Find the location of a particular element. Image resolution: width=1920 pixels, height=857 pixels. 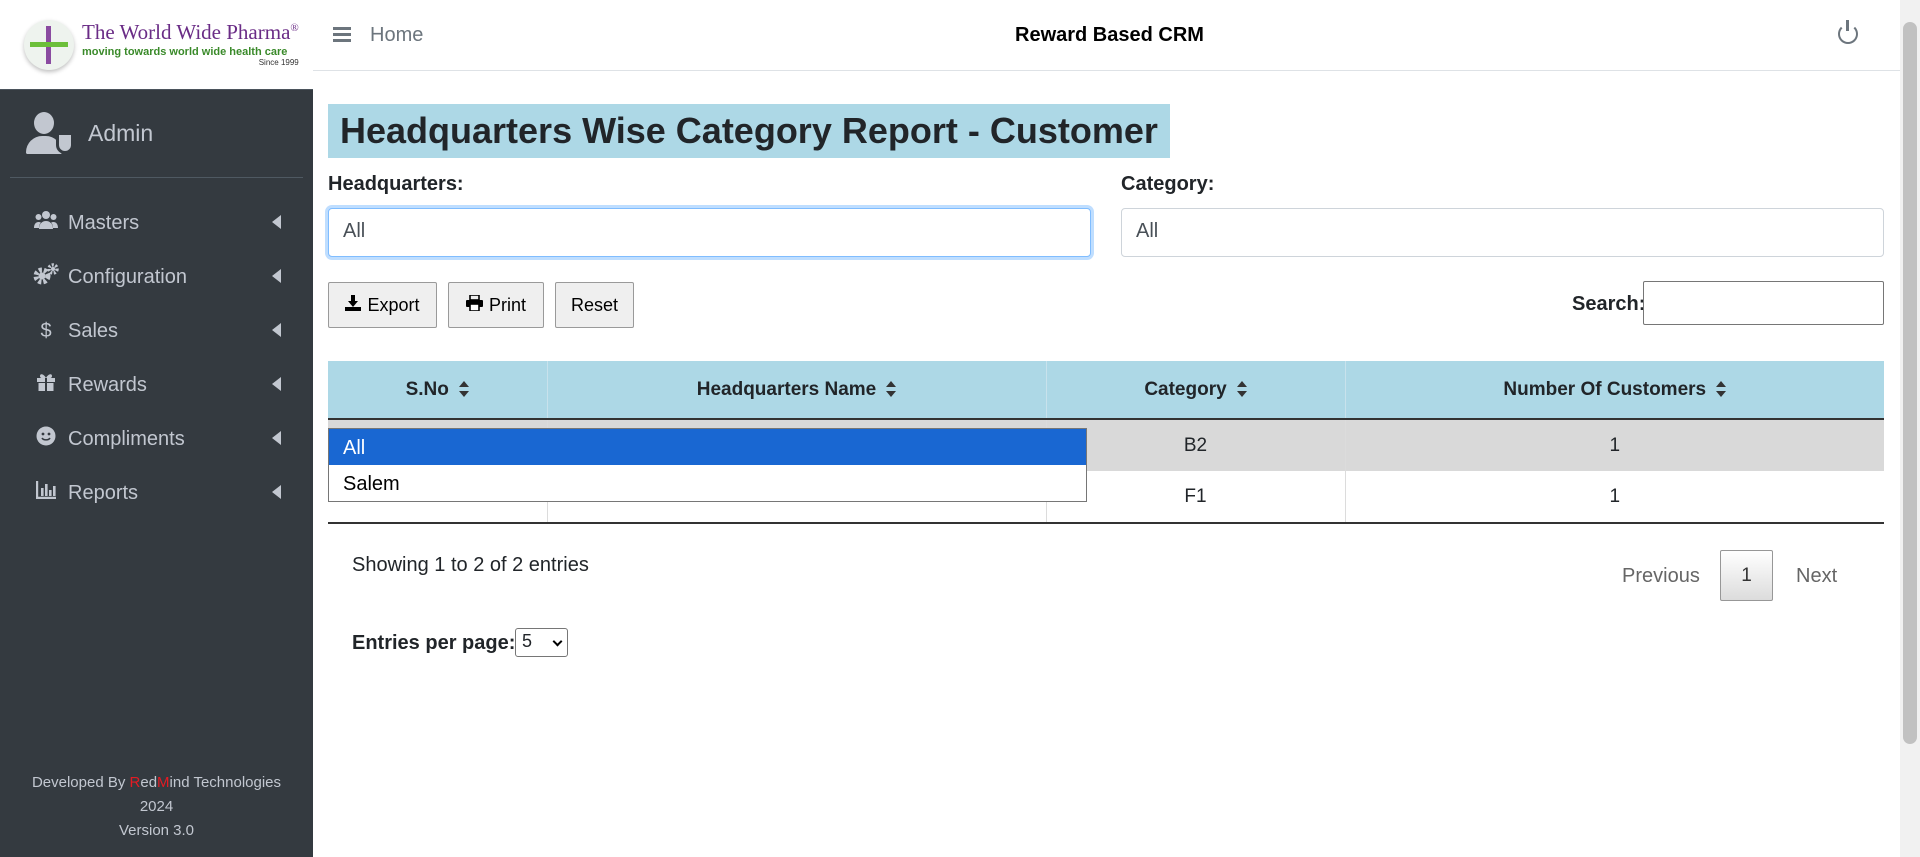

export-label: Export is located at coordinates (393, 304).